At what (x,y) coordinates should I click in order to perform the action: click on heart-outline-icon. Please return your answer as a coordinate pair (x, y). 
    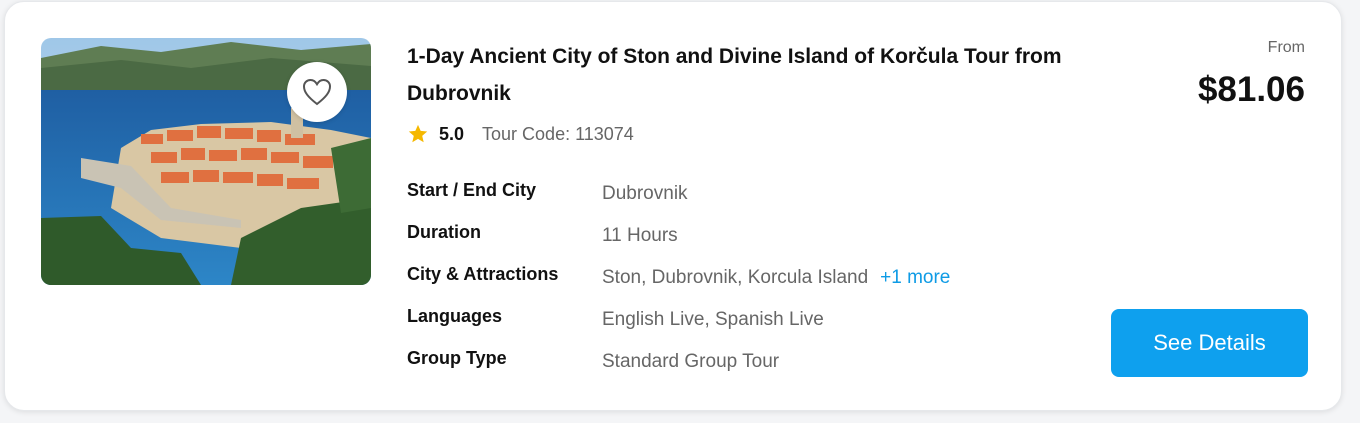
    Looking at the image, I should click on (317, 92).